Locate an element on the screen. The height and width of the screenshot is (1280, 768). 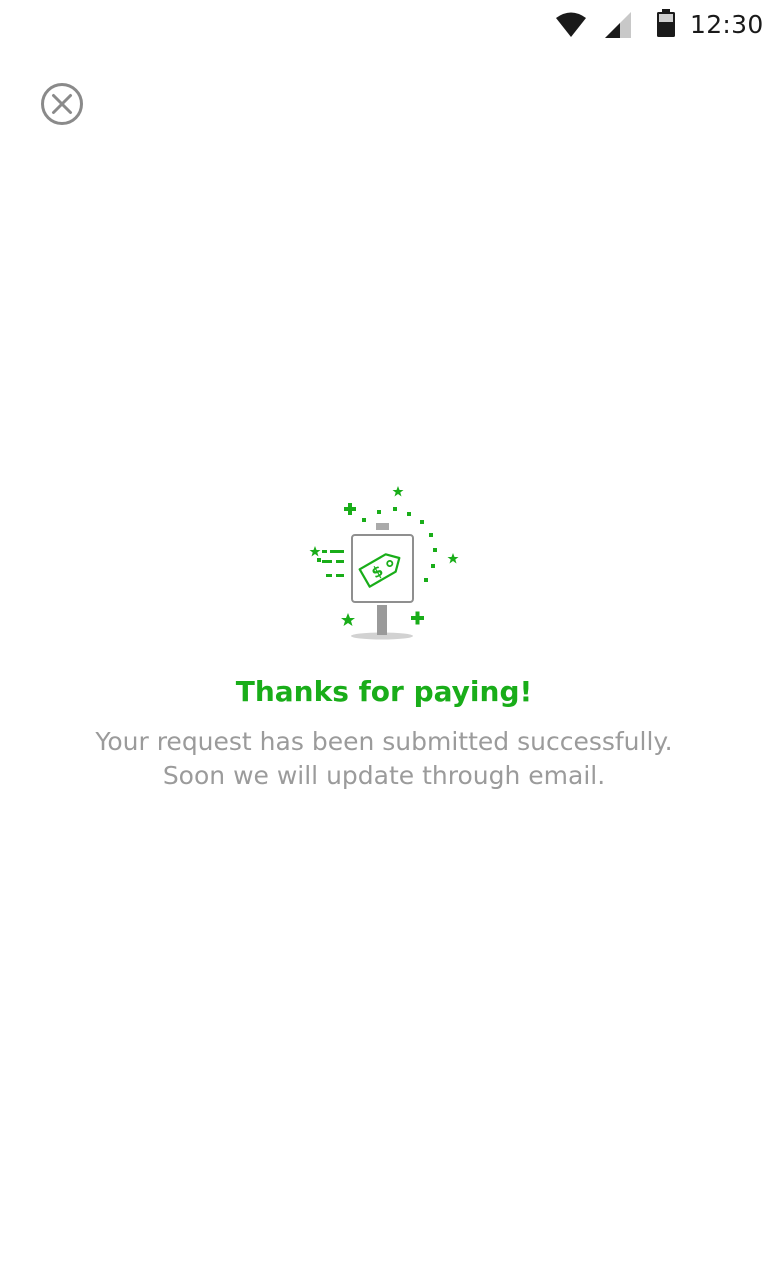
close-button is located at coordinates (62, 105).